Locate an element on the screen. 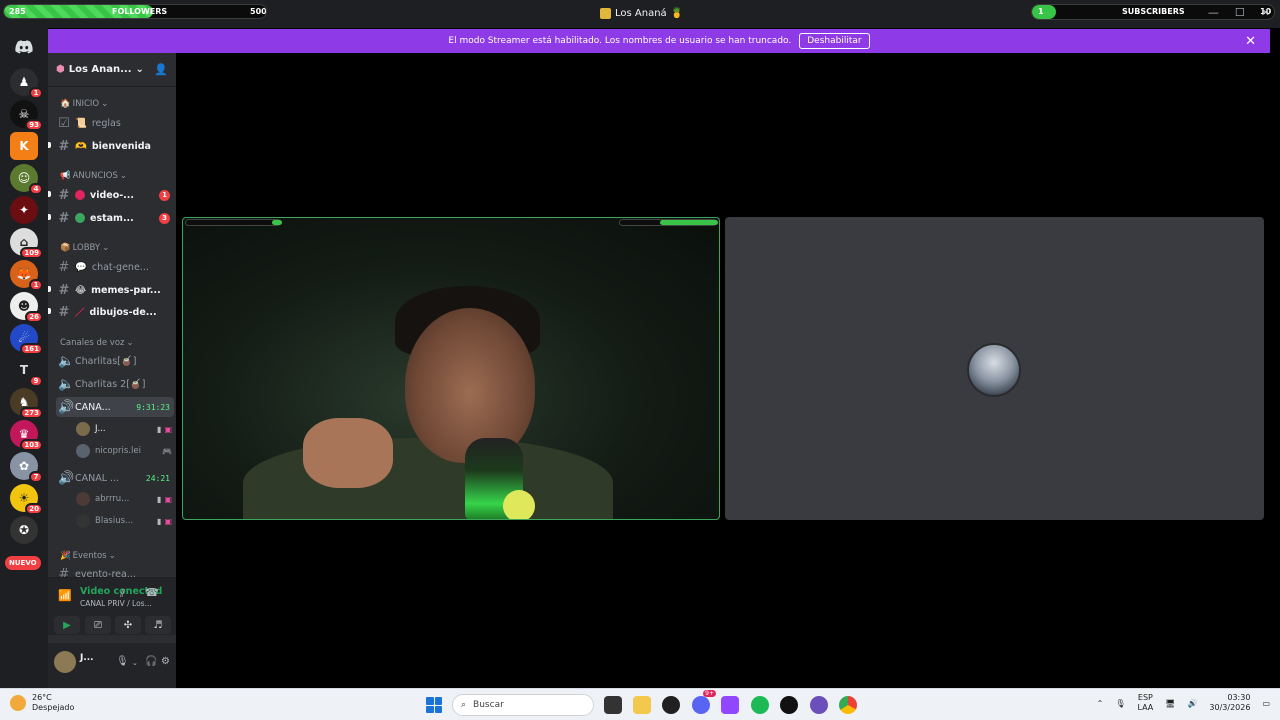 The width and height of the screenshot is (1280, 720). mention-badge: 1 is located at coordinates (164, 195).